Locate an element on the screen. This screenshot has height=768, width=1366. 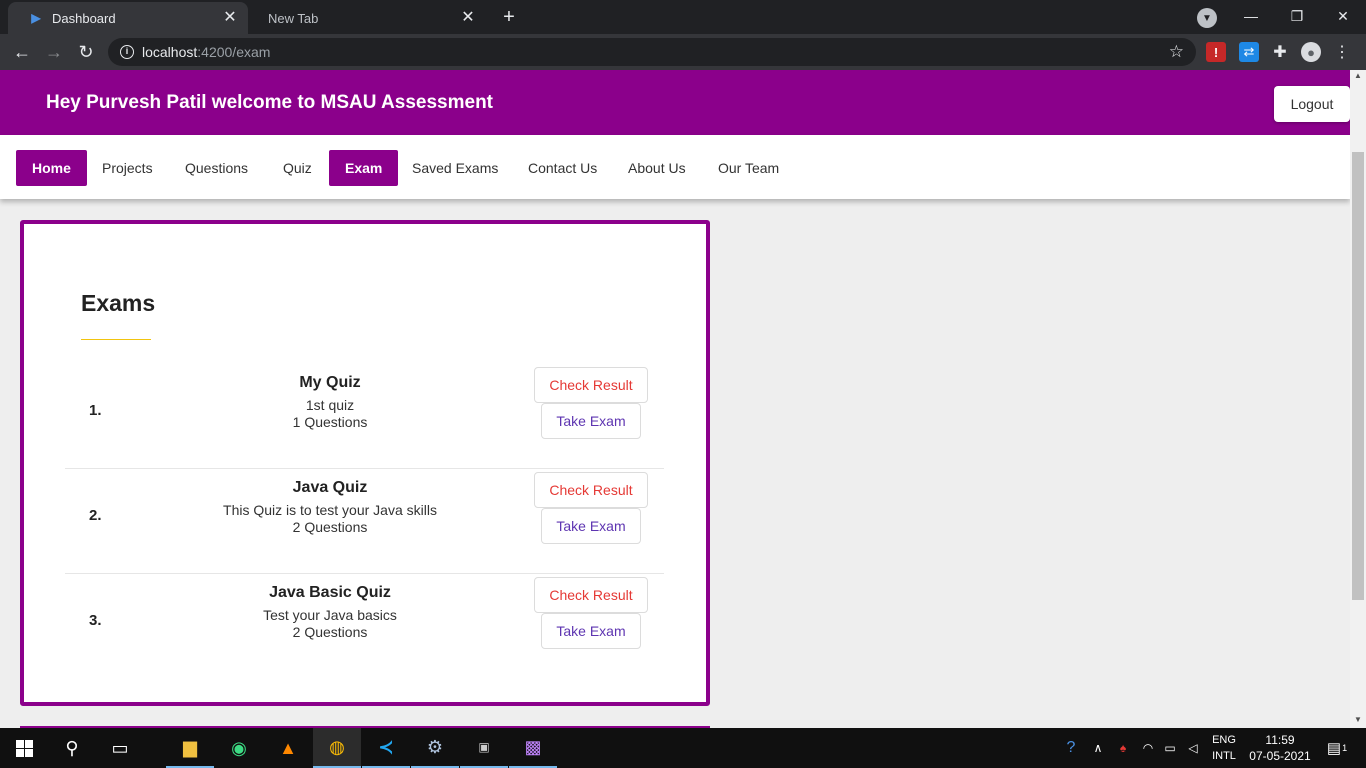
translate-extension-icon: ⇄ is located at coordinates (1249, 52).